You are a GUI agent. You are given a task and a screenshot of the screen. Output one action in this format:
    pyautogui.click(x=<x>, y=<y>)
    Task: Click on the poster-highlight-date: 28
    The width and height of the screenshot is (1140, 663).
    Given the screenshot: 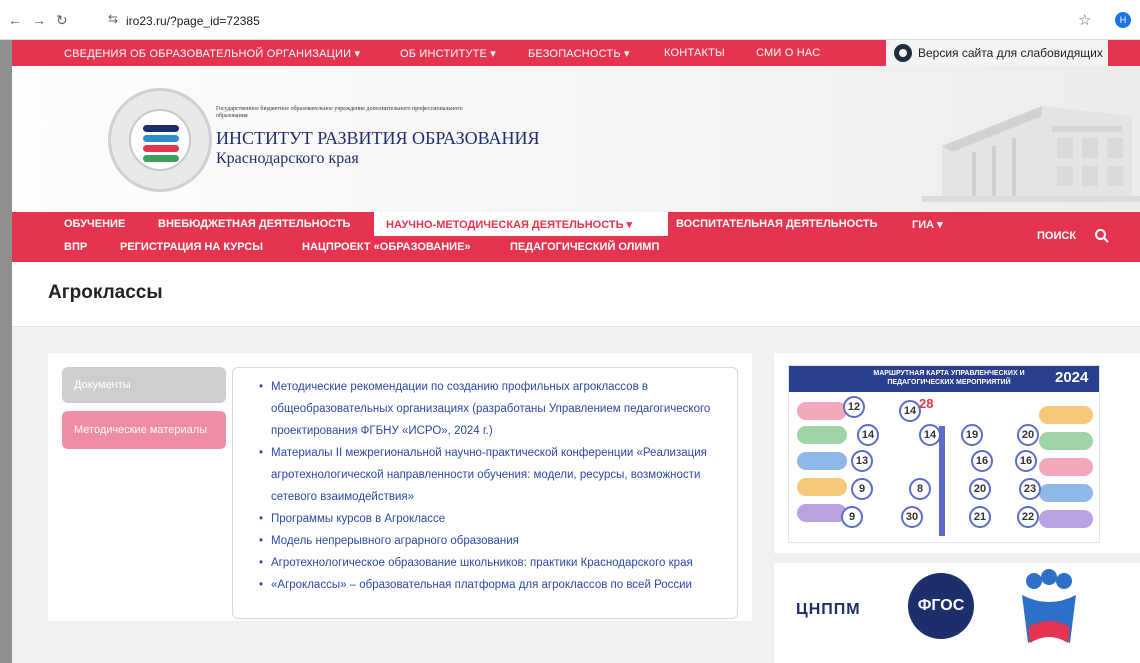 What is the action you would take?
    pyautogui.click(x=926, y=403)
    